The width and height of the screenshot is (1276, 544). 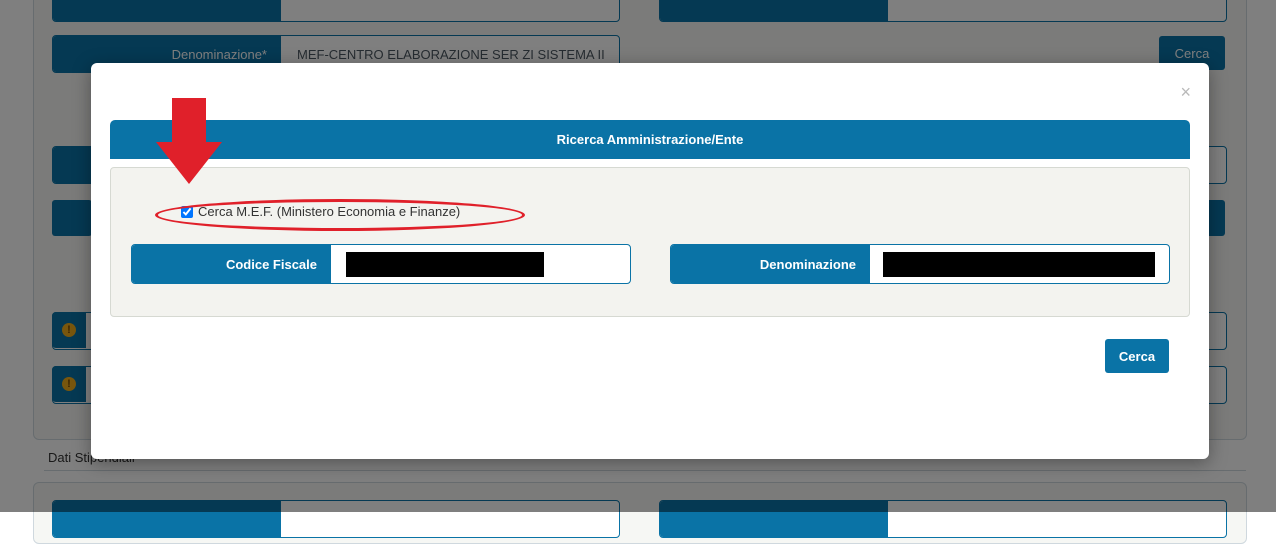 What do you see at coordinates (1137, 356) in the screenshot?
I see `cerca-button: Cerca` at bounding box center [1137, 356].